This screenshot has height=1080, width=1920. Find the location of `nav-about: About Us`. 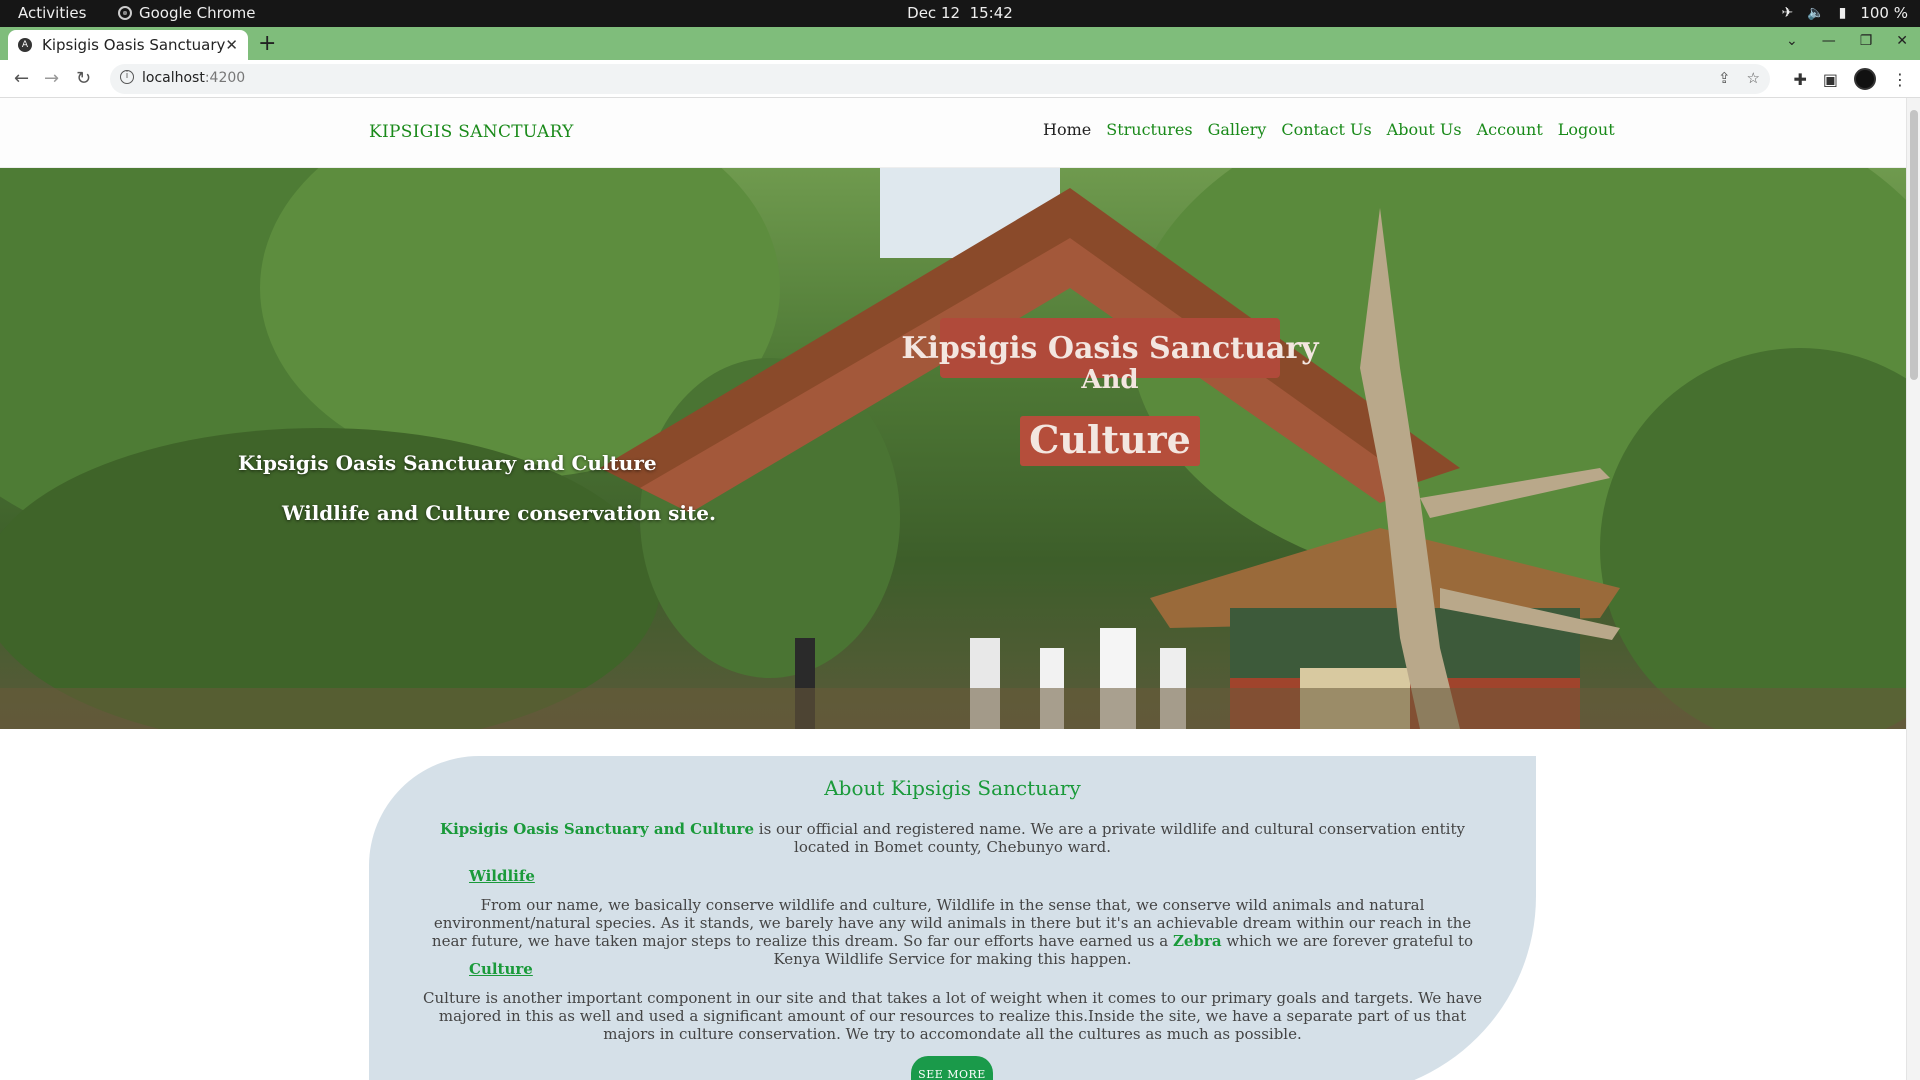

nav-about: About Us is located at coordinates (1424, 129).